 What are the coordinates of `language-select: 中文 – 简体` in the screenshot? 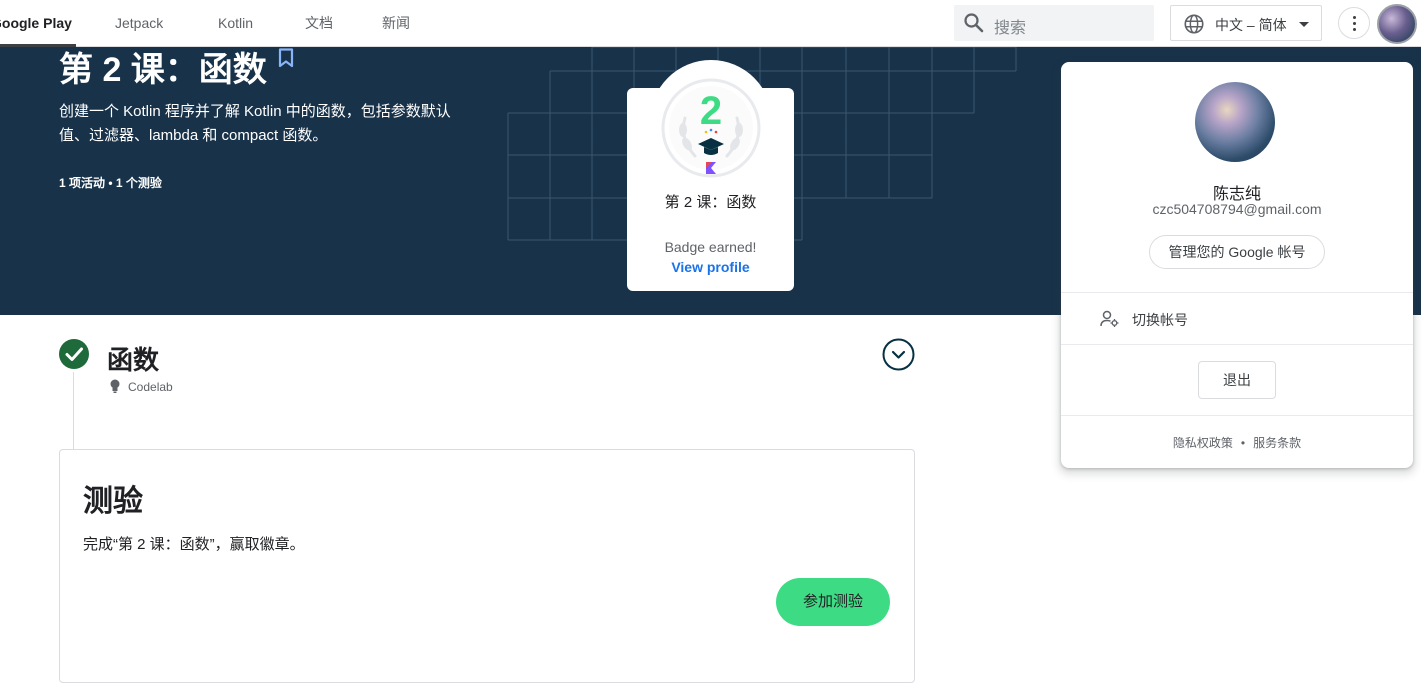 It's located at (1246, 23).